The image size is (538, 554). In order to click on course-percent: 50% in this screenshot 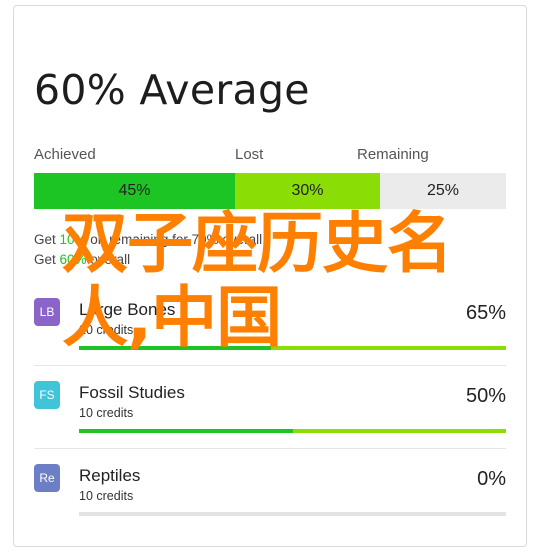, I will do `click(485, 396)`.